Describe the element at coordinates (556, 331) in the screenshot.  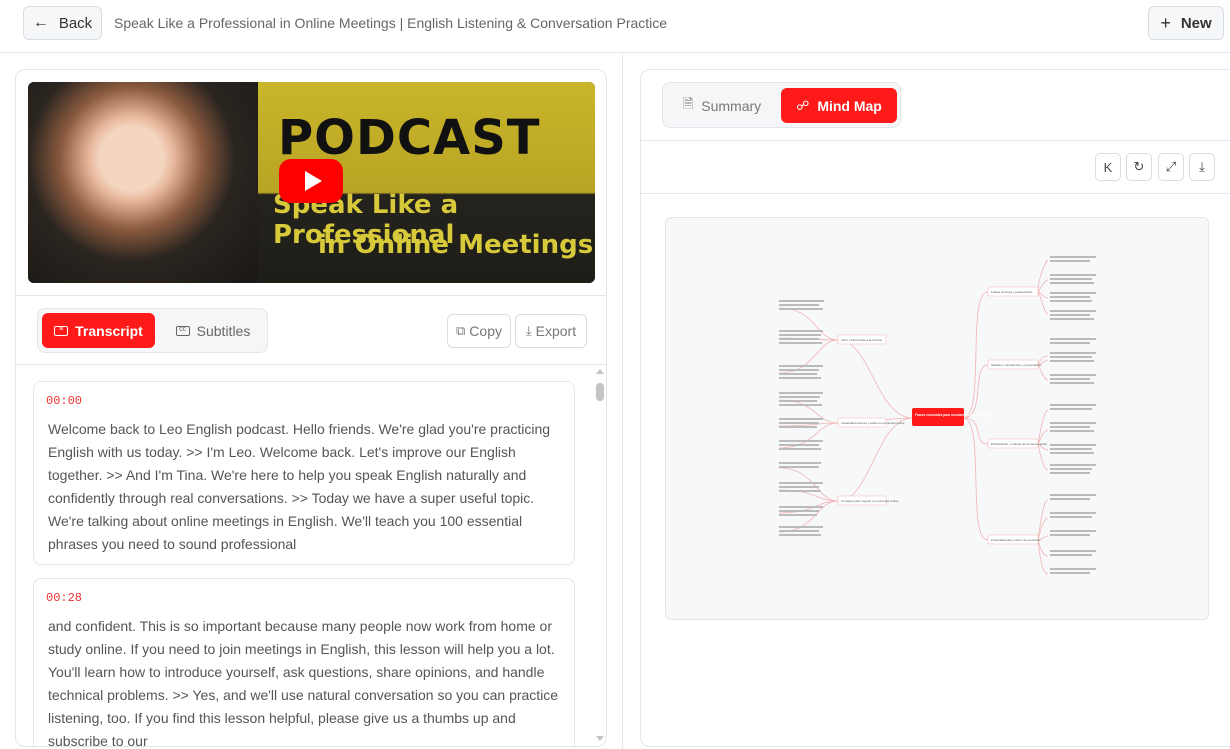
I see `export-label: Export` at that location.